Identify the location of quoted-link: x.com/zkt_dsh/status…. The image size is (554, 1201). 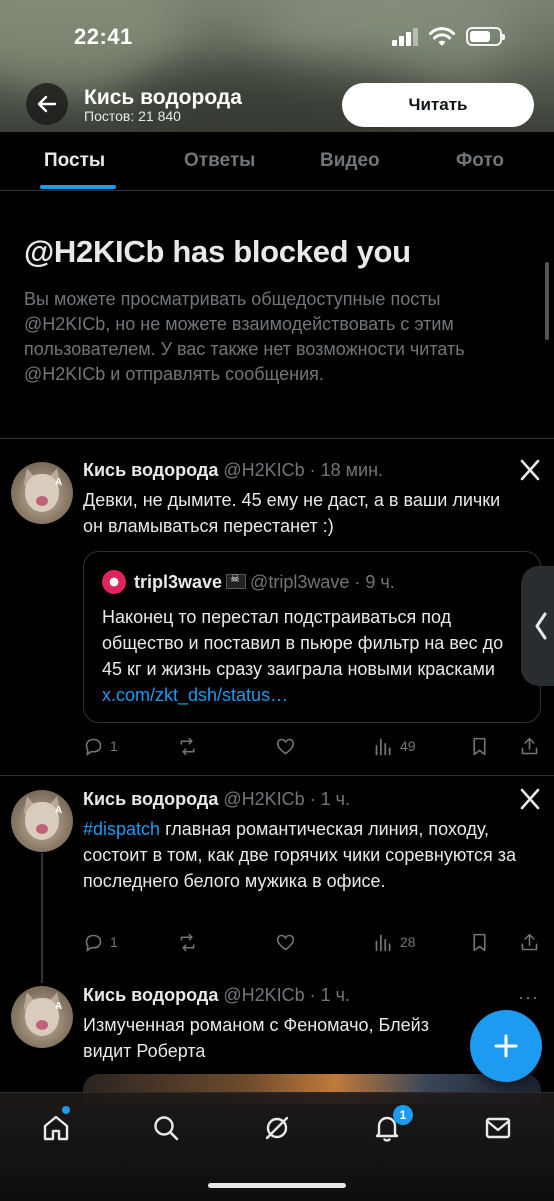
(195, 695).